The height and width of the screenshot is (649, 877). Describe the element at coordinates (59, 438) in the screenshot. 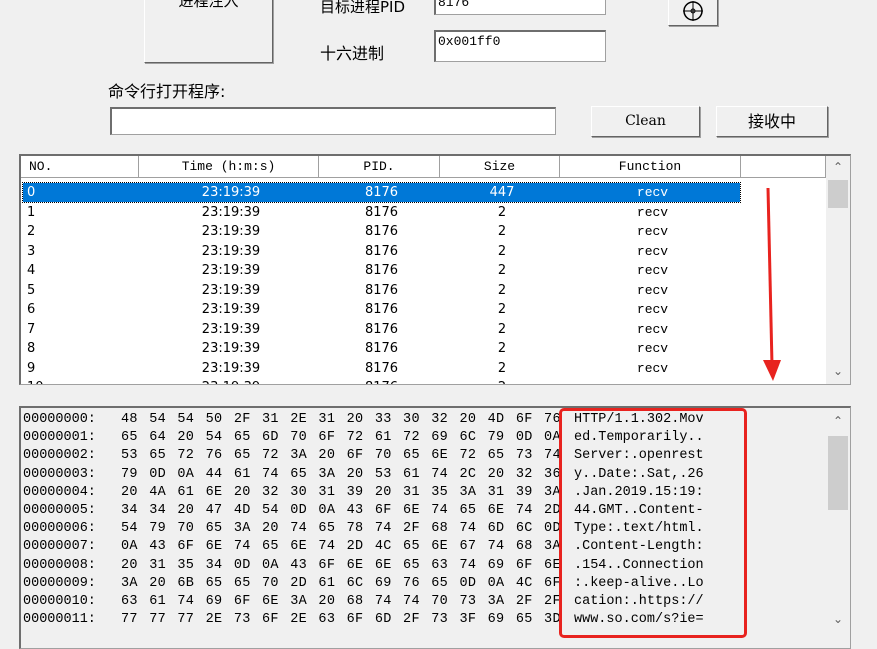

I see `hex-offset: 00000001:` at that location.